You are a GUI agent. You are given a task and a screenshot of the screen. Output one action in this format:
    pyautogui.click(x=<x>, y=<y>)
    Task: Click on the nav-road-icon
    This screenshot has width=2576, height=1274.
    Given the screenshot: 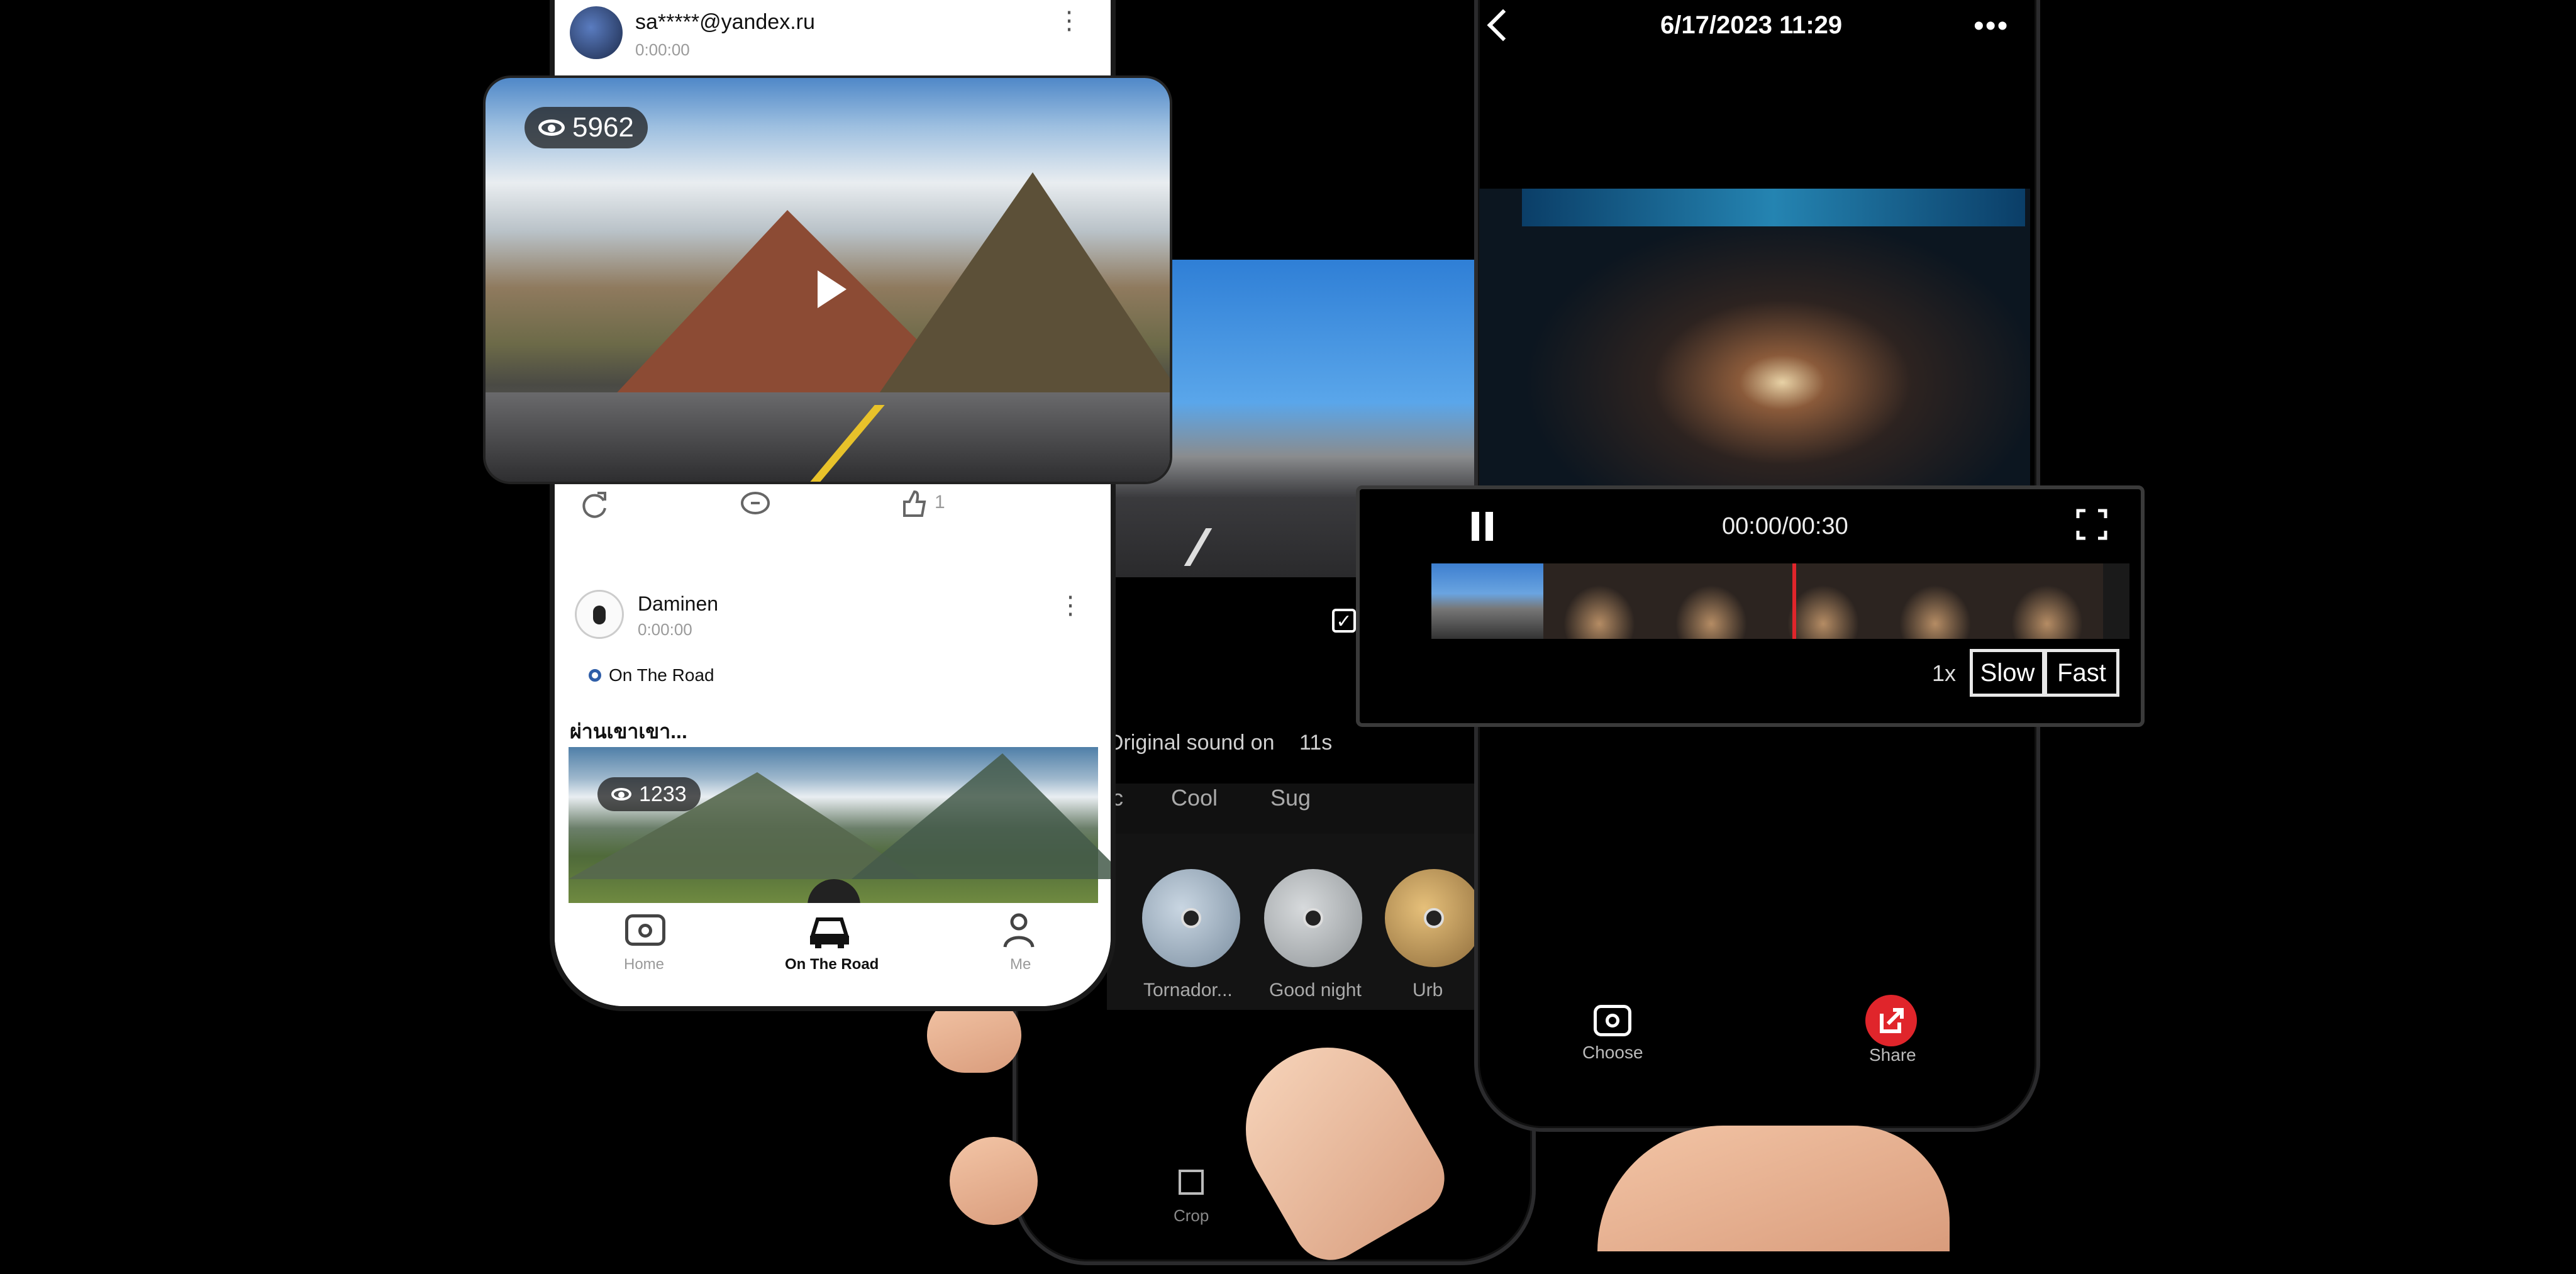 What is the action you would take?
    pyautogui.click(x=829, y=931)
    